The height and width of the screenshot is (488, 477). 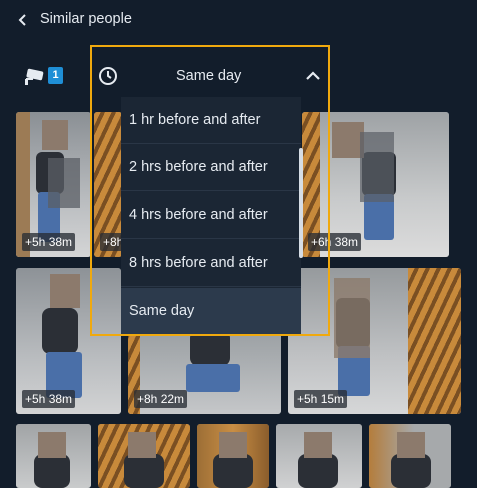 I want to click on clock-icon, so click(x=108, y=76).